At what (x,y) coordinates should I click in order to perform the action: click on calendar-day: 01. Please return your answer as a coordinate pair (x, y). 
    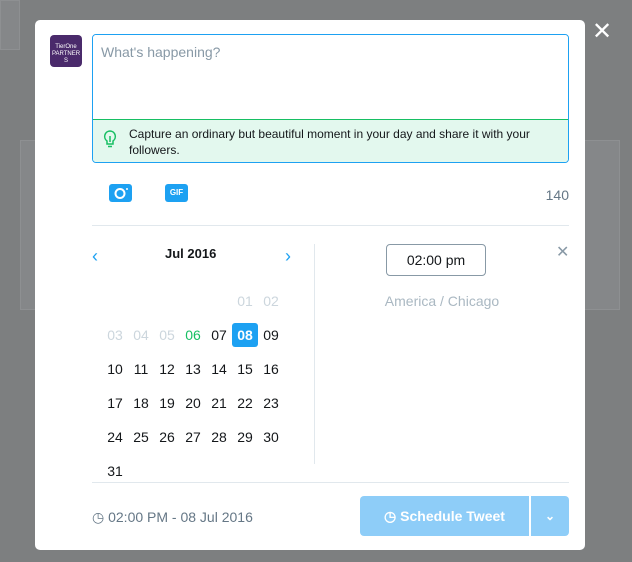
    Looking at the image, I should click on (245, 301).